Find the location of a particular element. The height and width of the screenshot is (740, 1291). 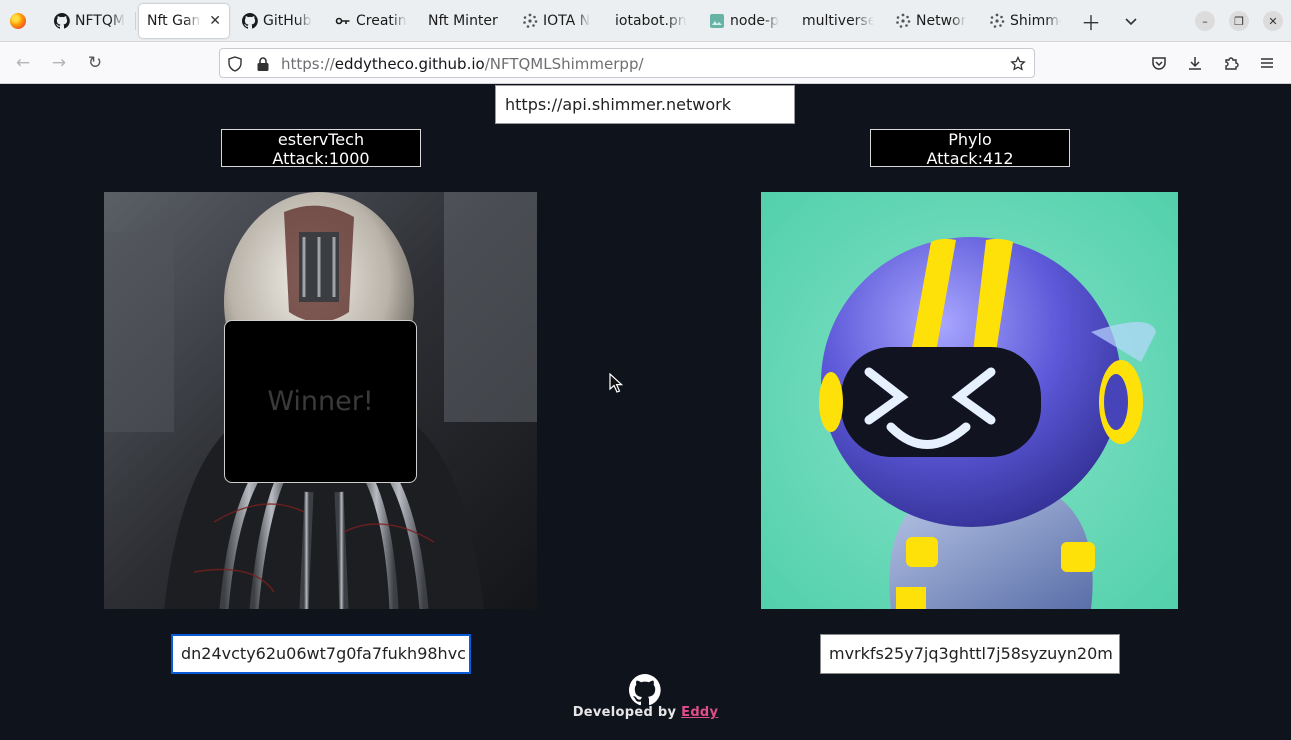

footer-credit: Developed by Eddy is located at coordinates (645, 712).